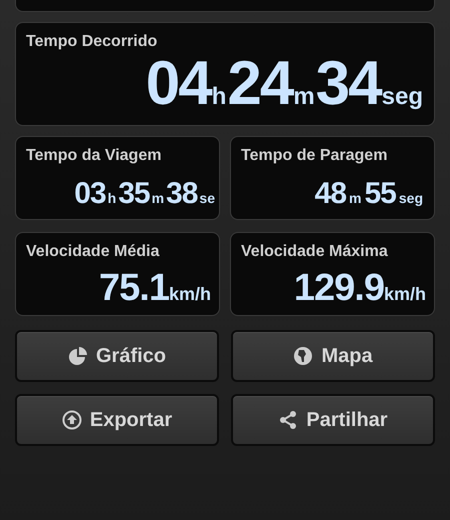 The width and height of the screenshot is (450, 520). What do you see at coordinates (92, 42) in the screenshot?
I see `stat-label: Tempo Decorrido` at bounding box center [92, 42].